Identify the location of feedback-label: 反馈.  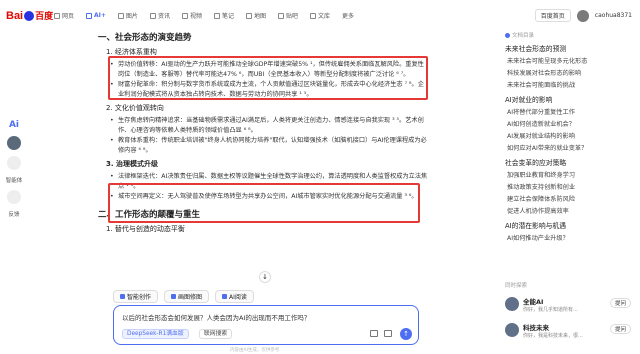
(13, 214).